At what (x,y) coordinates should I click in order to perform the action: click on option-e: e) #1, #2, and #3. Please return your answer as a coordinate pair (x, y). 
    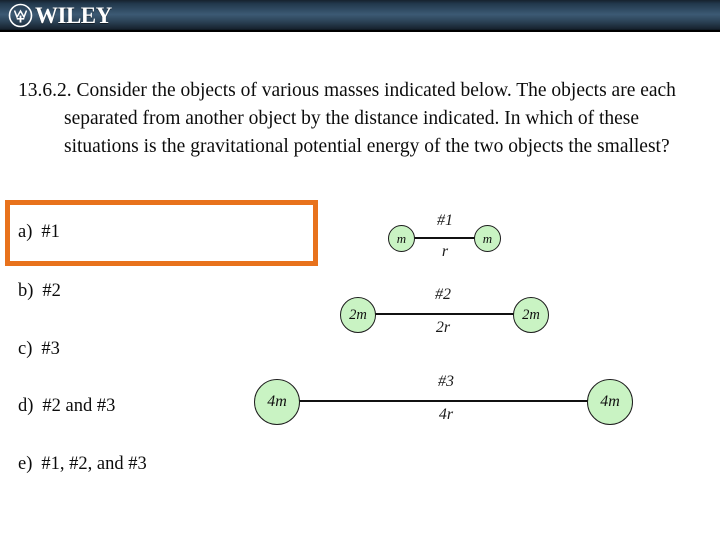
    Looking at the image, I should click on (82, 464).